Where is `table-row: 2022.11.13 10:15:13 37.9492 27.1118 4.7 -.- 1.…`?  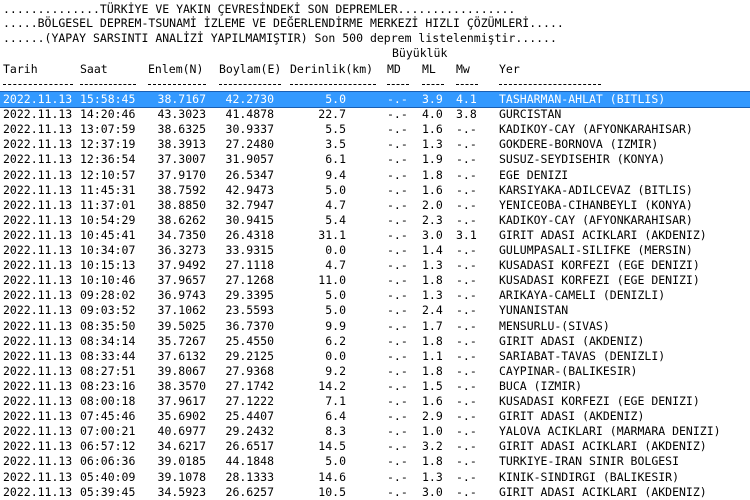
table-row: 2022.11.13 10:15:13 37.9492 27.1118 4.7 -.- 1.… is located at coordinates (375, 265).